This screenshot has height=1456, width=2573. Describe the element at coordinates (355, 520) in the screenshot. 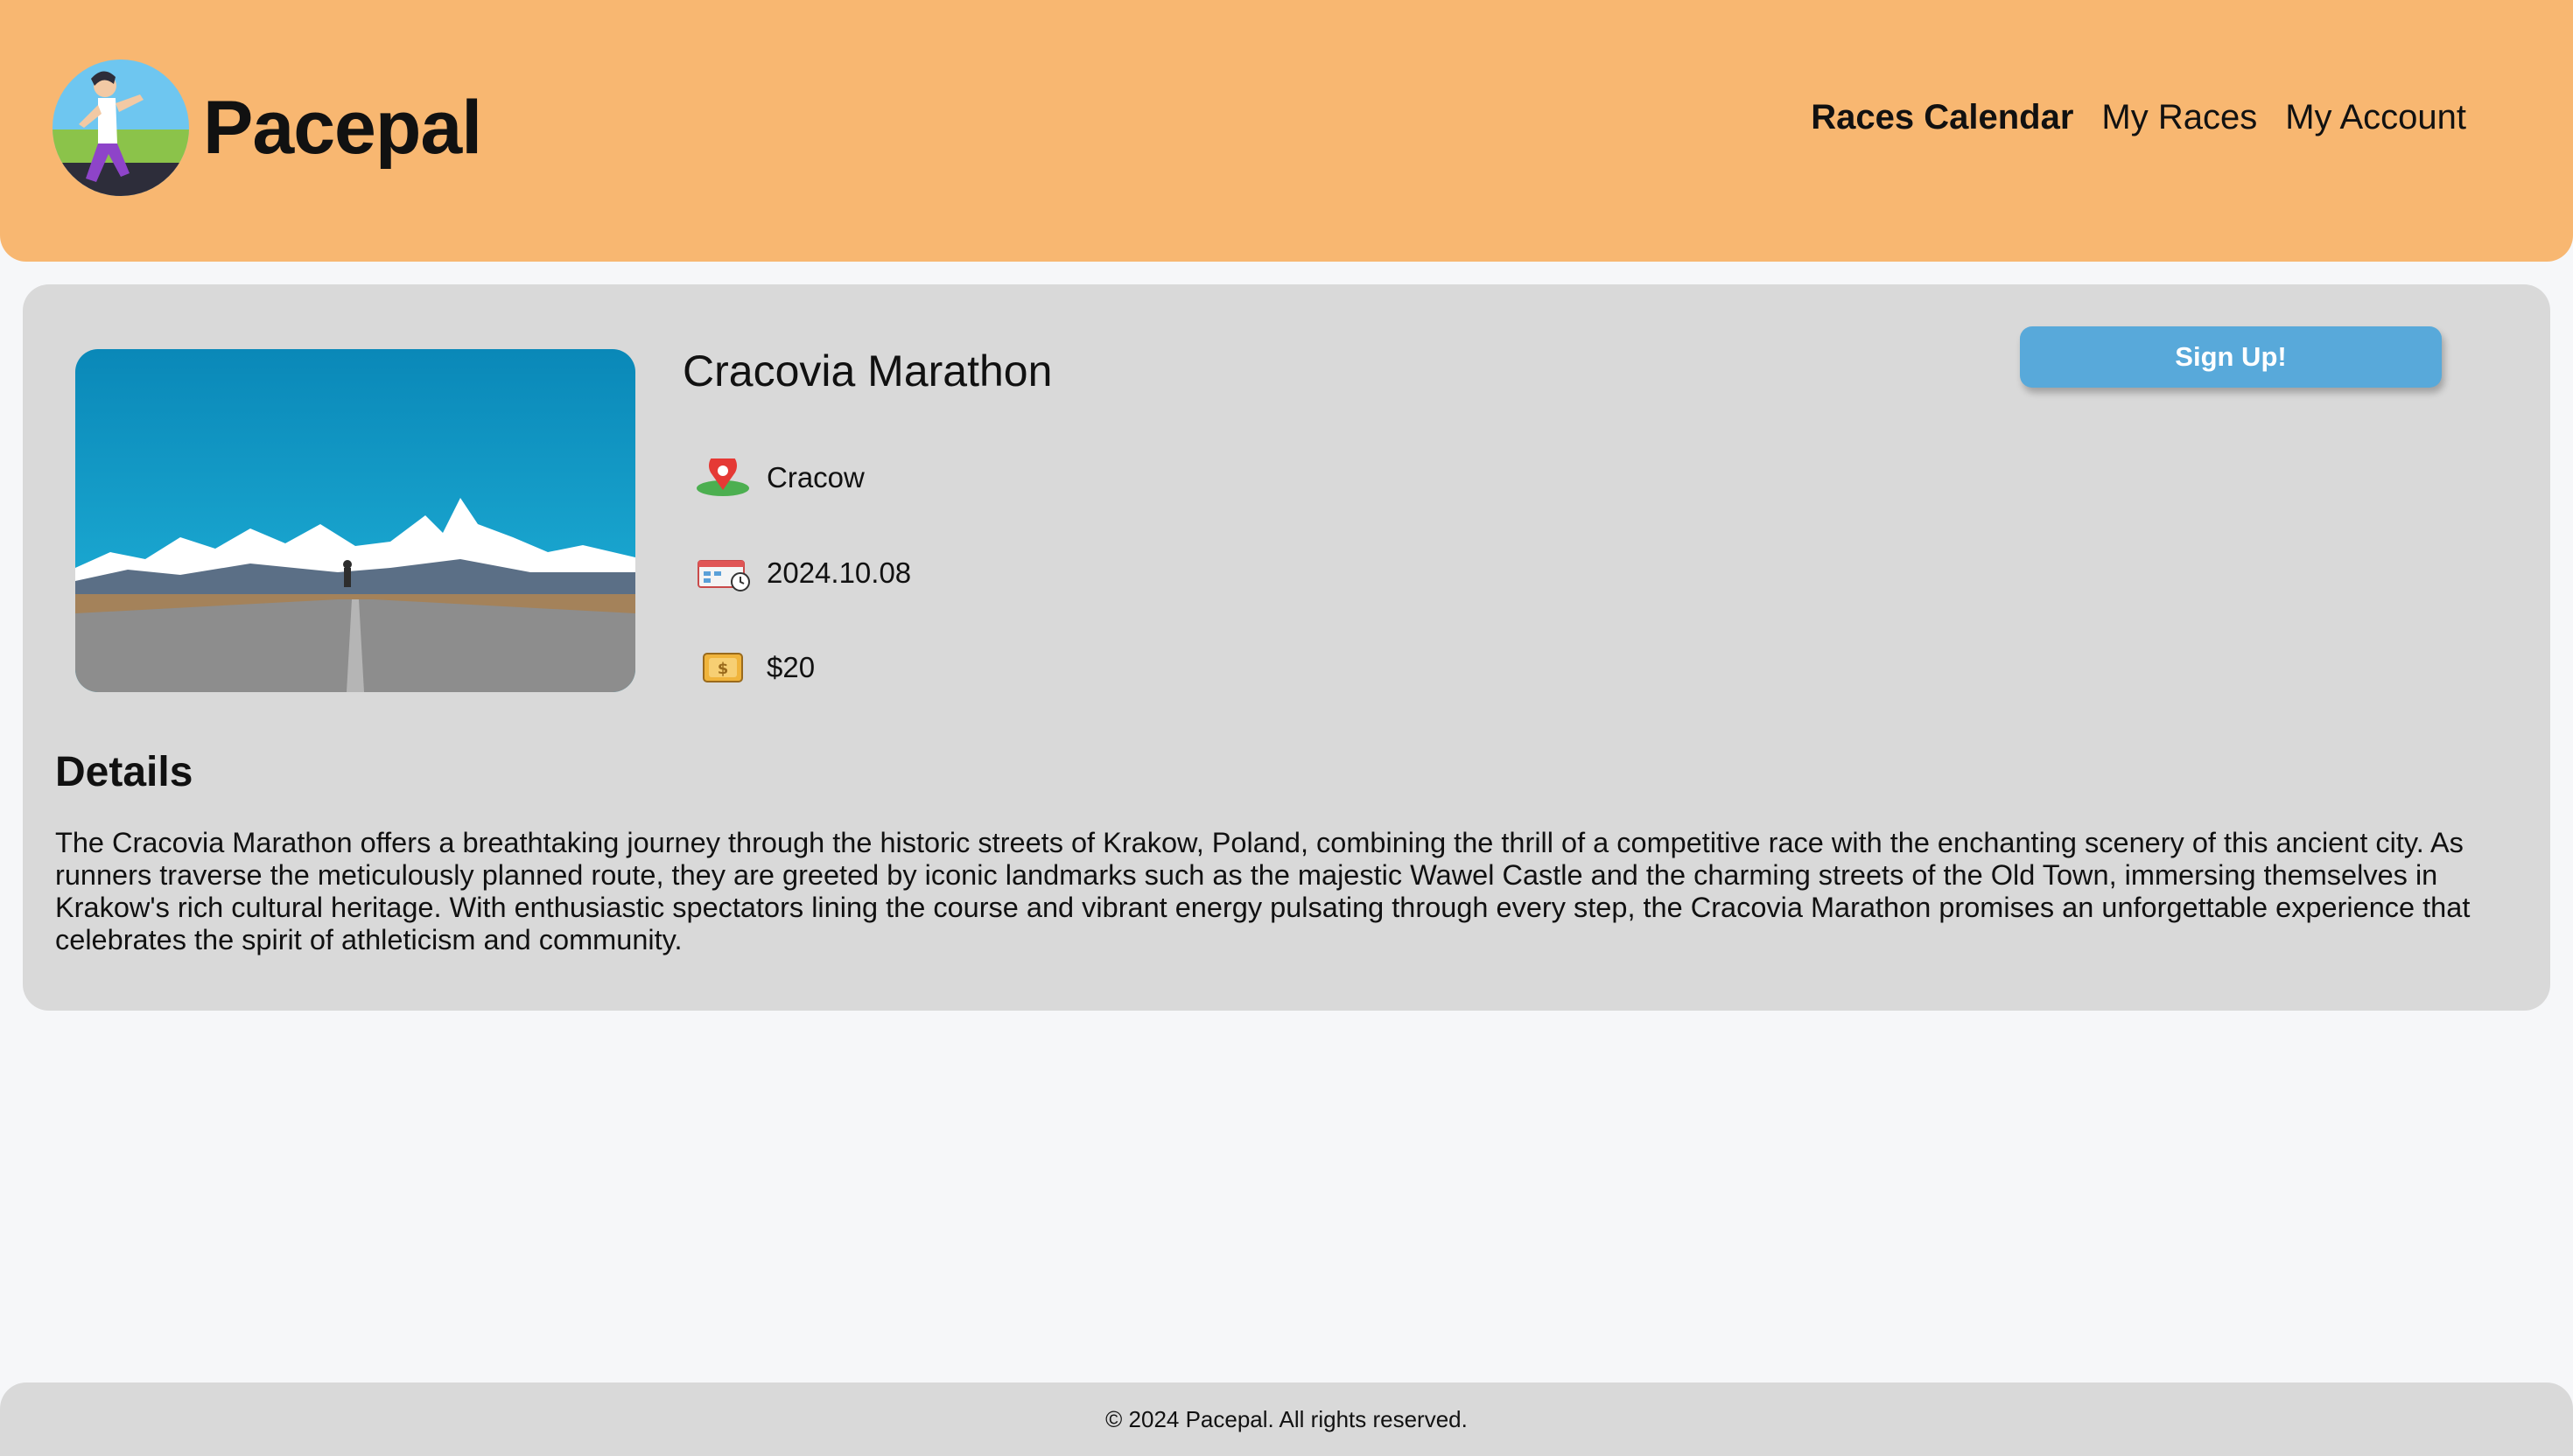

I see `mountain-road-runner-photo` at that location.